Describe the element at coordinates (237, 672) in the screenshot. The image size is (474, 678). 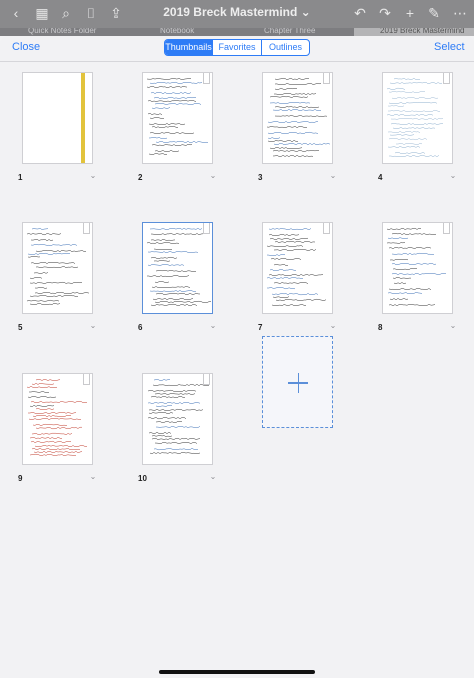
I see `home-indicator` at that location.